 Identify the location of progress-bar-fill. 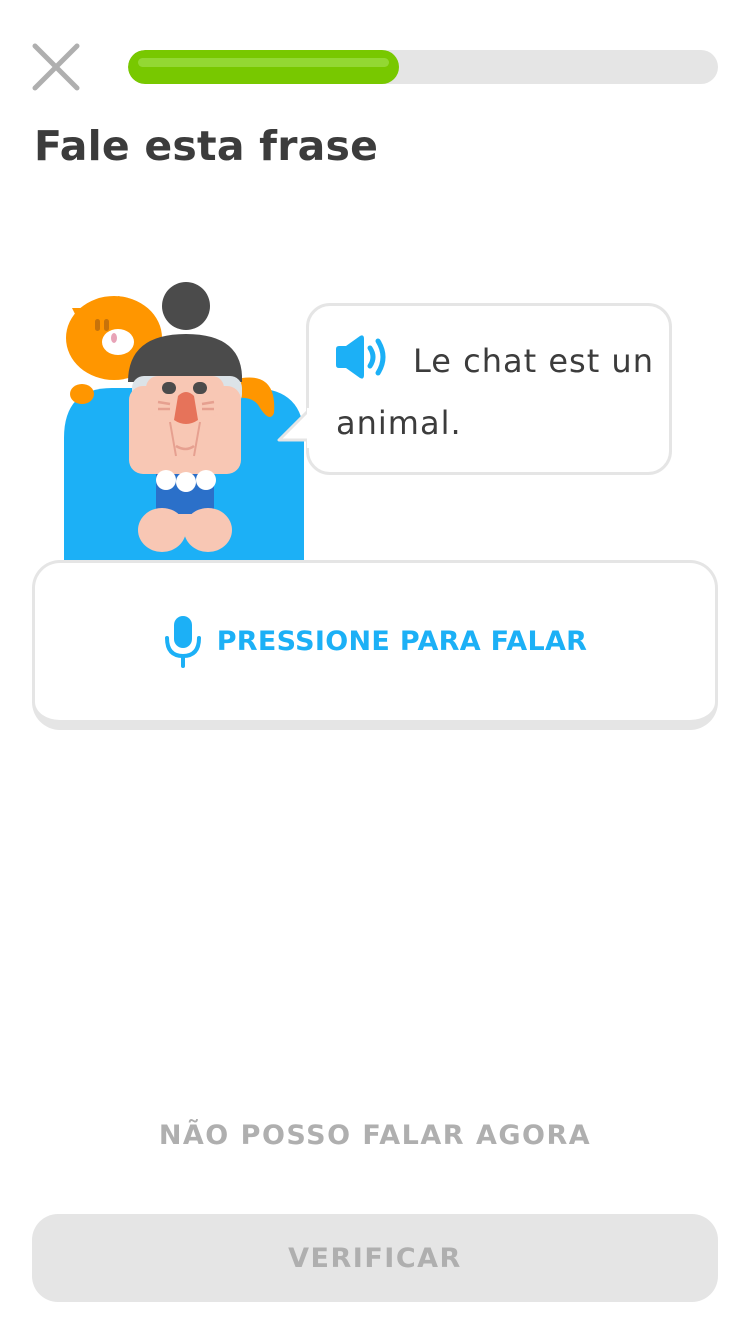
(264, 67).